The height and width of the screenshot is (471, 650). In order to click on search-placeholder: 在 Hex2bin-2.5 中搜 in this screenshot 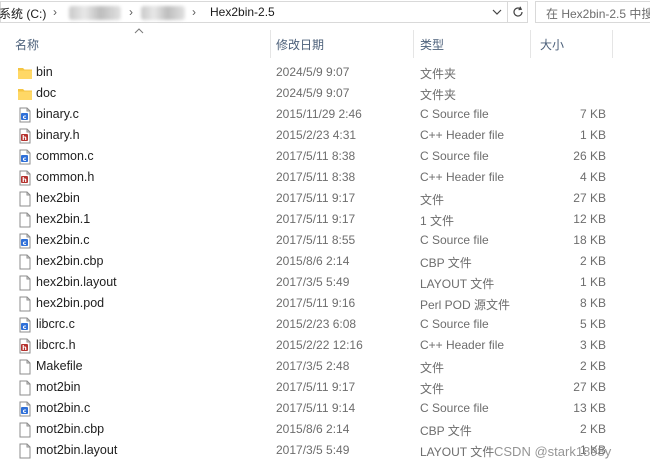, I will do `click(598, 14)`.